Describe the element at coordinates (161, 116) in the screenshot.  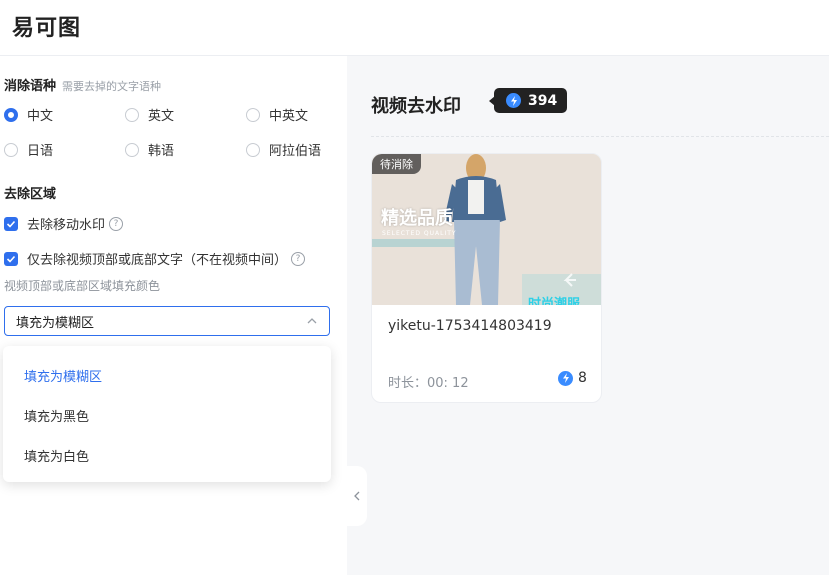
I see `radio-label: 英文` at that location.